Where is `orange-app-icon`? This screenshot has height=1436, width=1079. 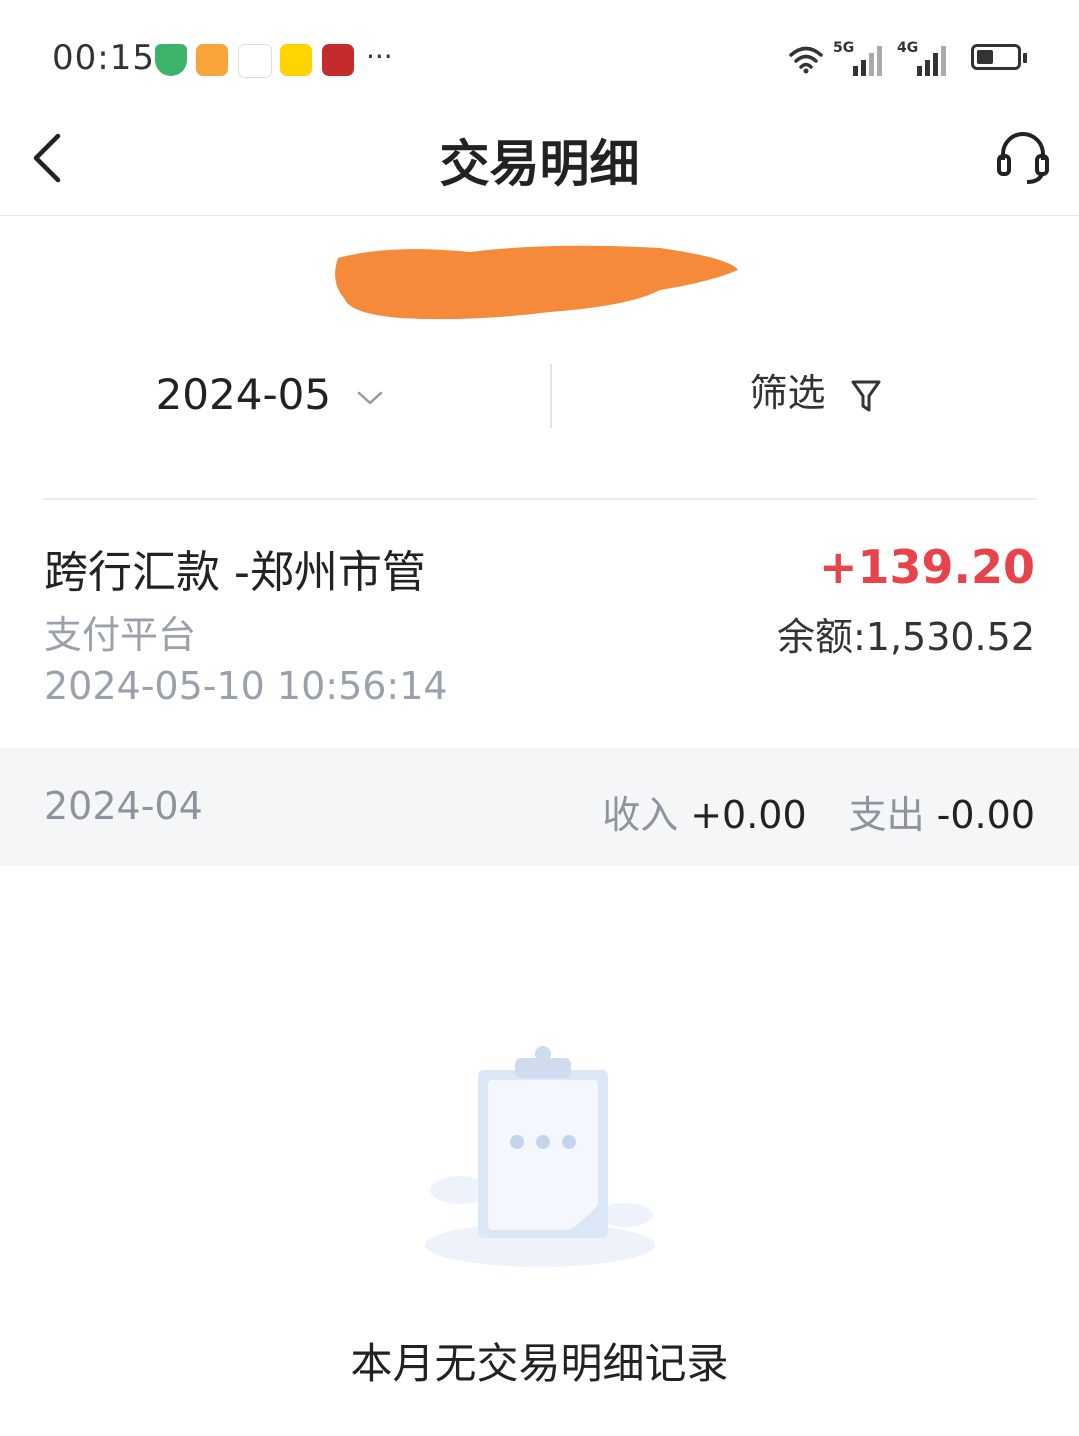 orange-app-icon is located at coordinates (212, 60).